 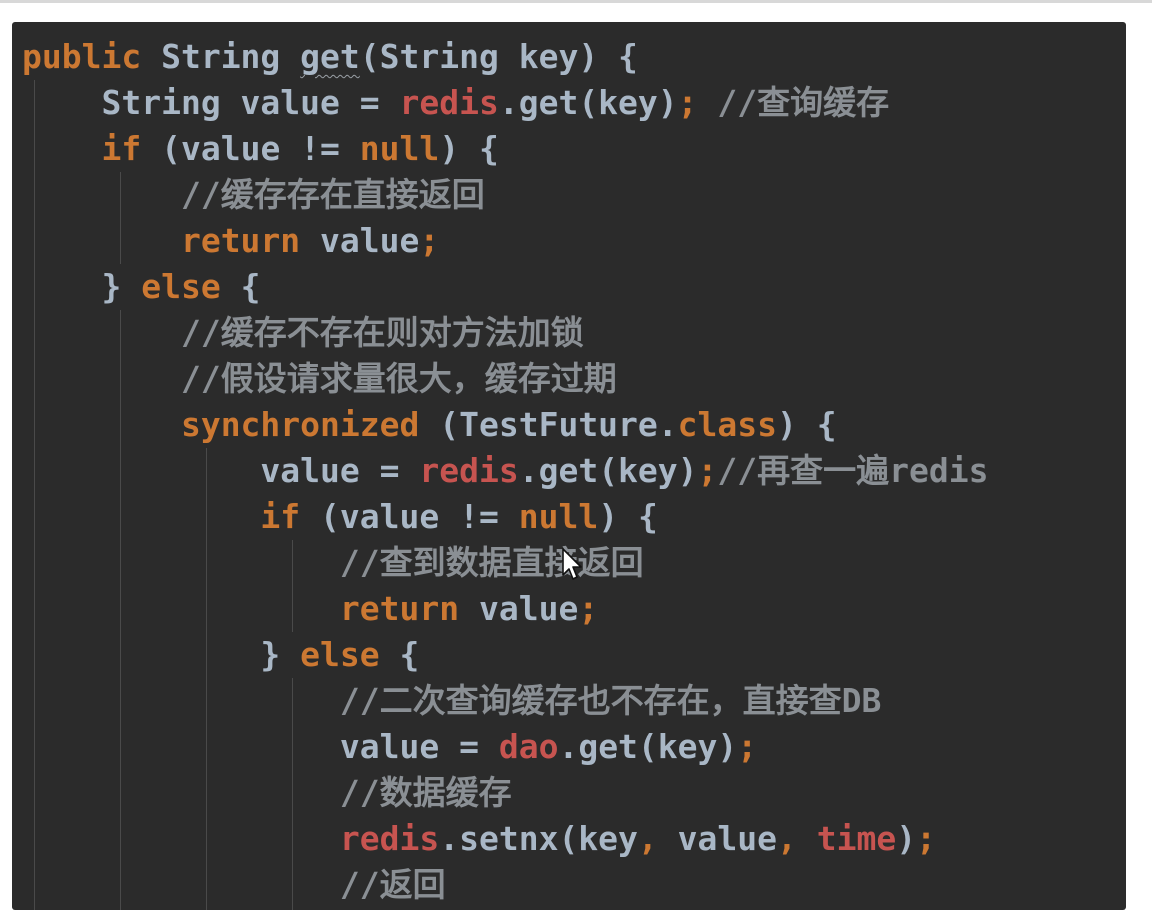 I want to click on code-line: public String get(String key) {, so click(x=505, y=57).